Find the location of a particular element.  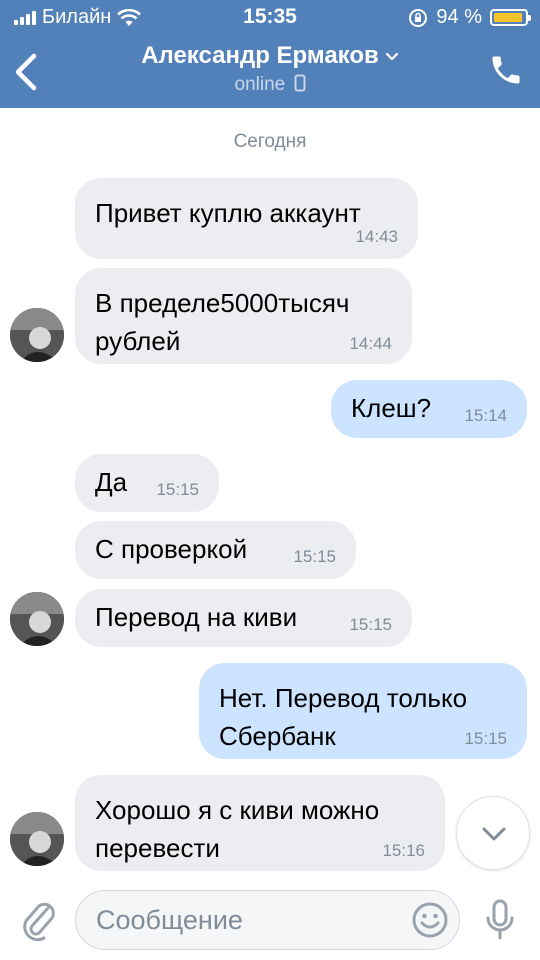

message-text: Привет куплю аккаунт is located at coordinates (228, 213).